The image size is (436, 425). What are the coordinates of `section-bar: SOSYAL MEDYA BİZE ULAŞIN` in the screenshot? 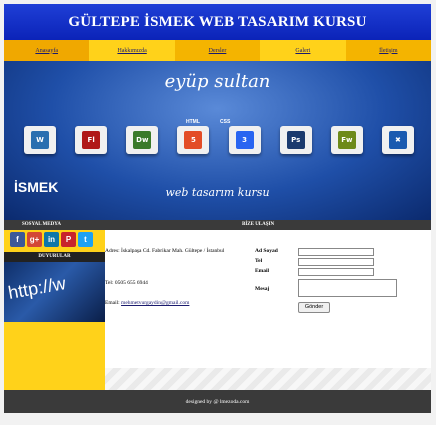 It's located at (217, 225).